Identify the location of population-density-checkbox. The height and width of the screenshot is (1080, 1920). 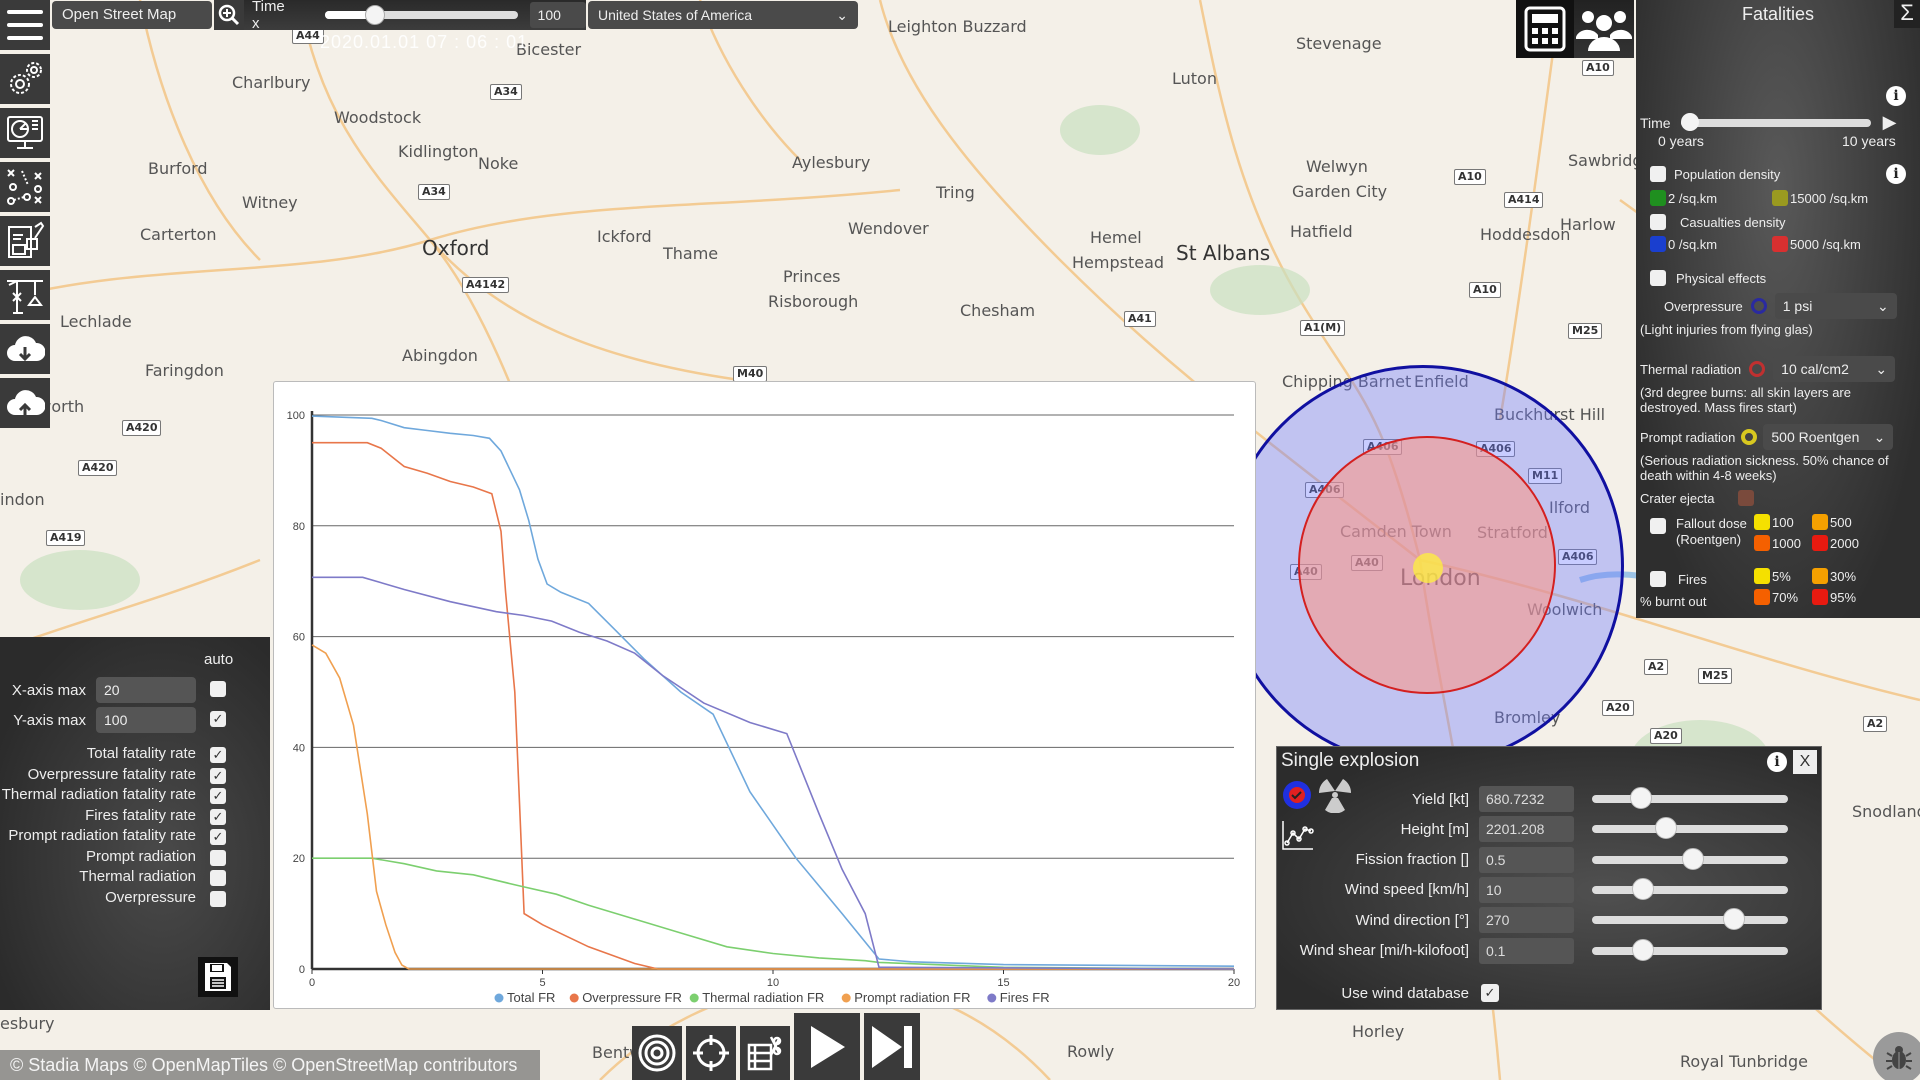
(1658, 174).